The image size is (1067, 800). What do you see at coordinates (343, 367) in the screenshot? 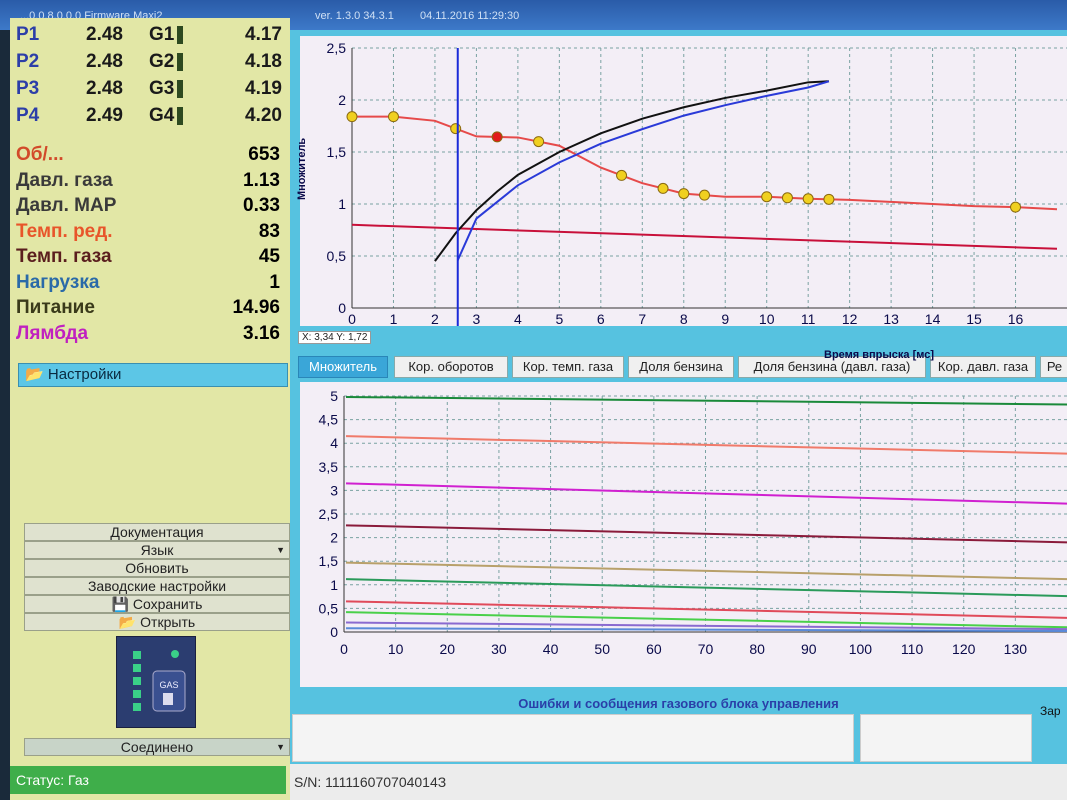
I see `tab-multiplier: Множитель` at bounding box center [343, 367].